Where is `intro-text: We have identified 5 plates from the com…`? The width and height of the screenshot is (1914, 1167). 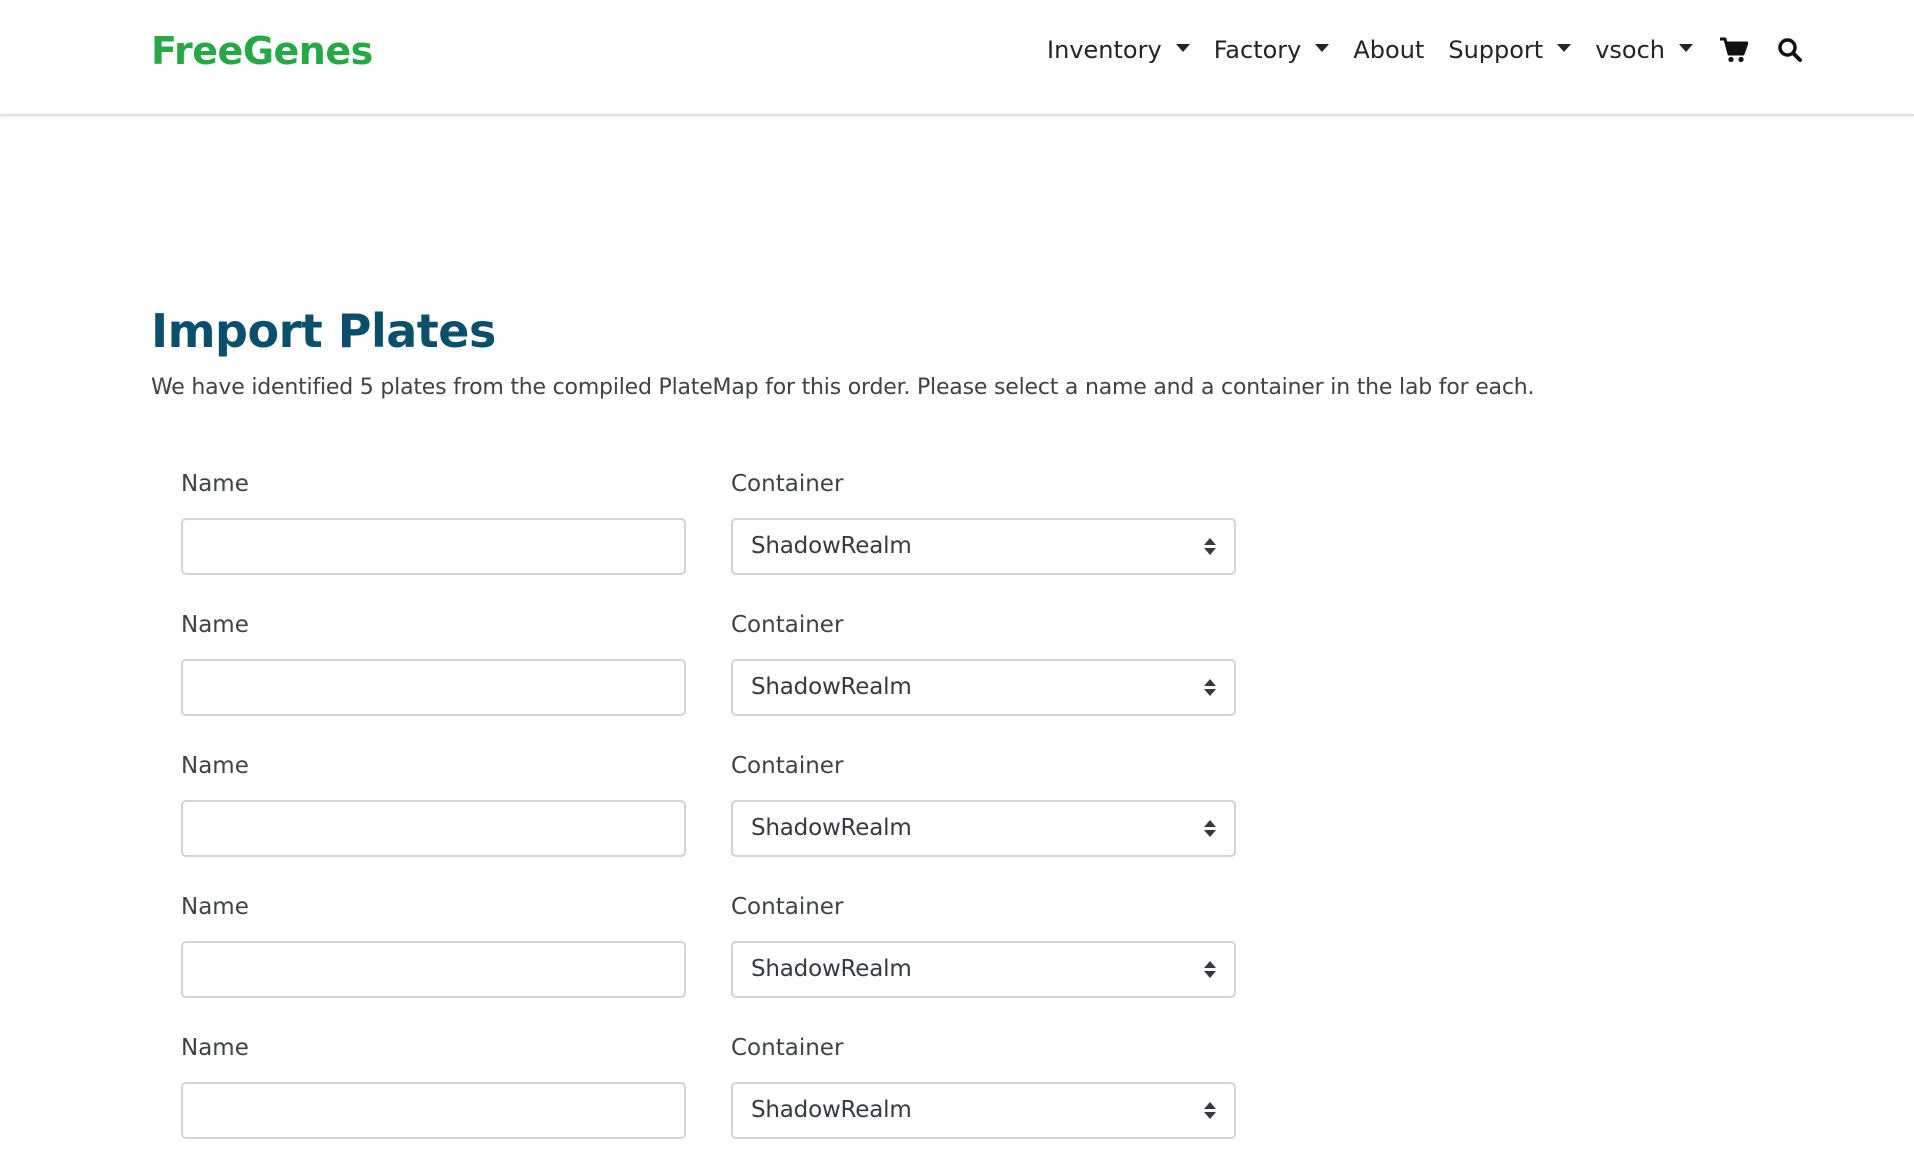 intro-text: We have identified 5 plates from the com… is located at coordinates (843, 387).